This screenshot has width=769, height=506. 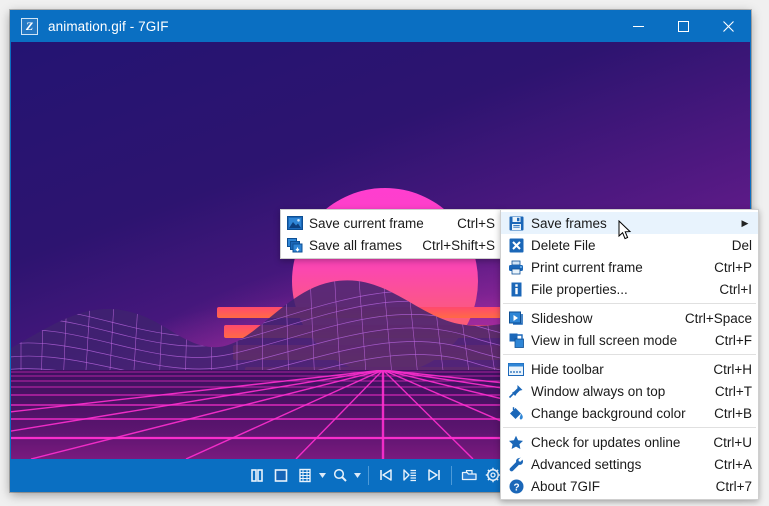 I want to click on wrench-icon, so click(x=516, y=464).